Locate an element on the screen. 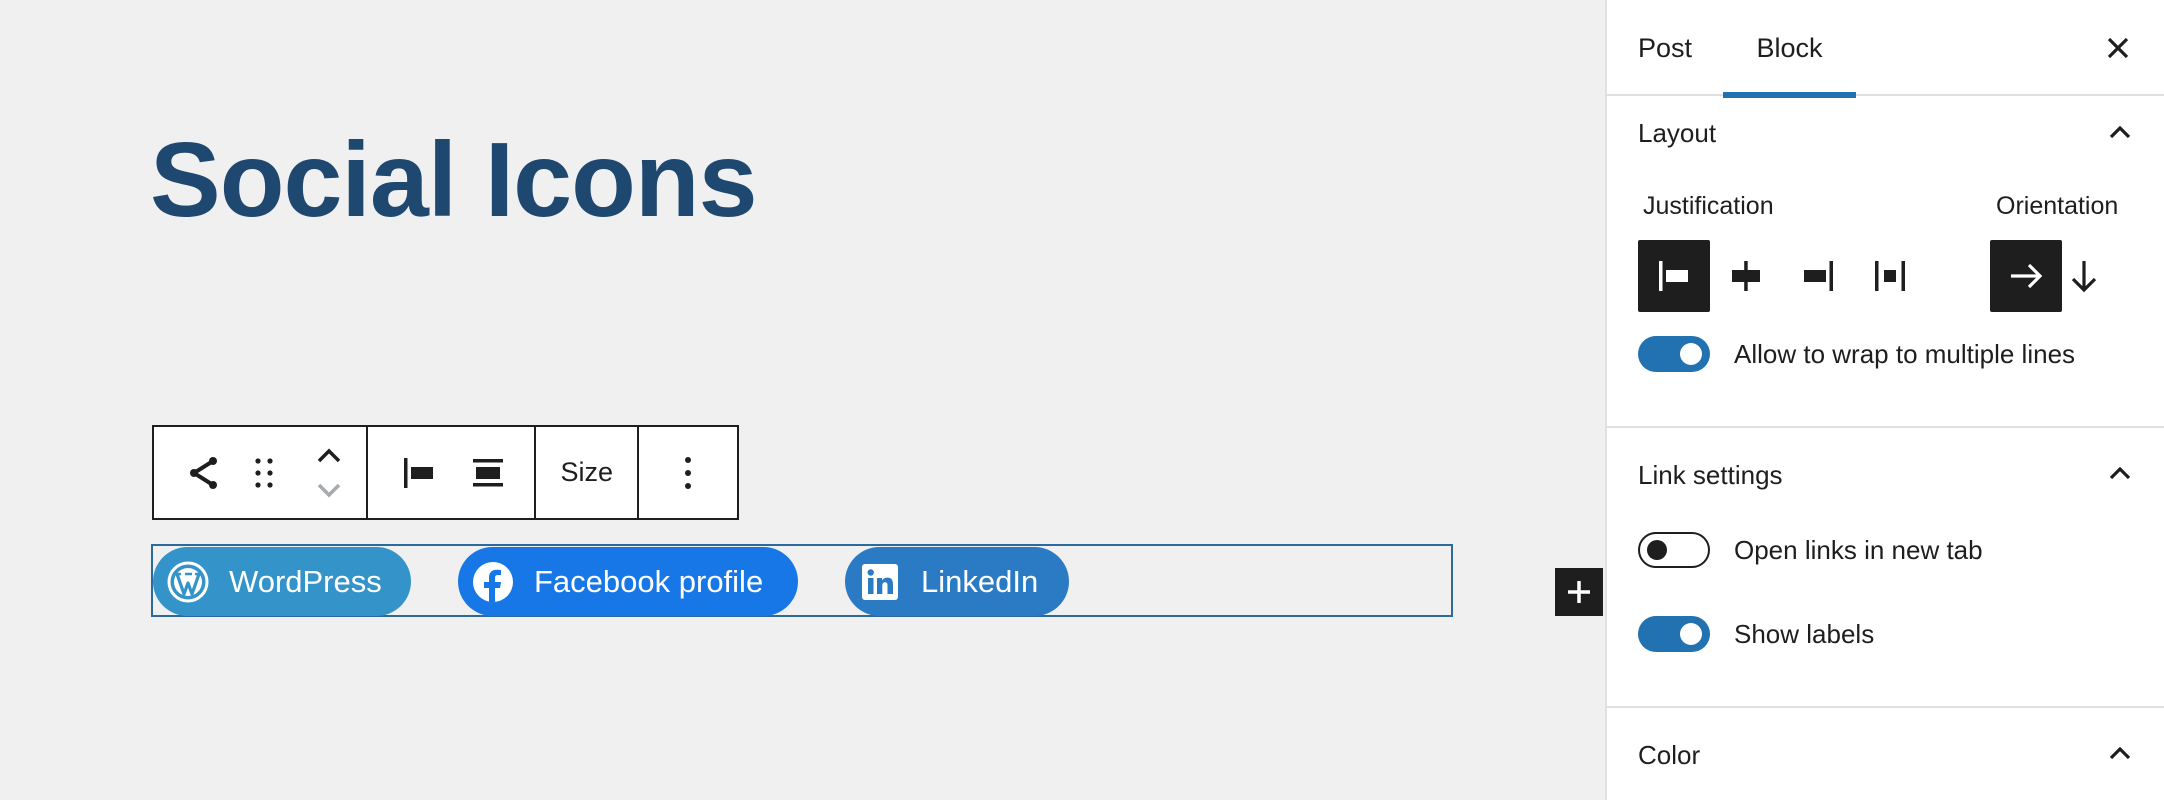  social-icons-block: WordPress Facebook profile LinkedIn is located at coordinates (877, 580).